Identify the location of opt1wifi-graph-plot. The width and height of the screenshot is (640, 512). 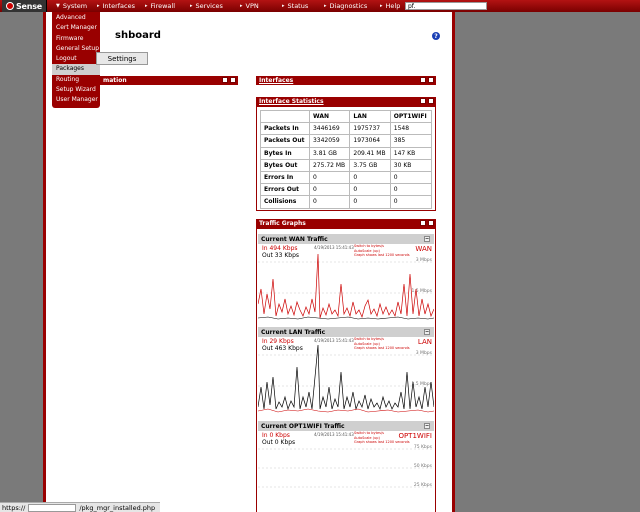
(346, 468).